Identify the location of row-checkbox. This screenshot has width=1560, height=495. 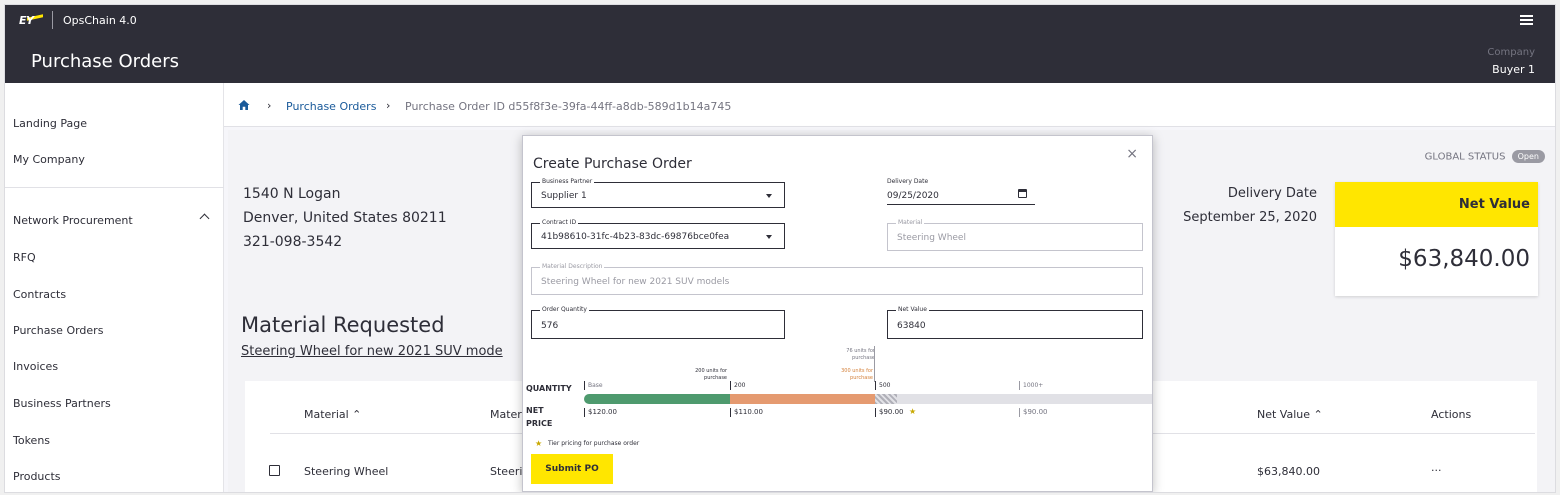
(274, 470).